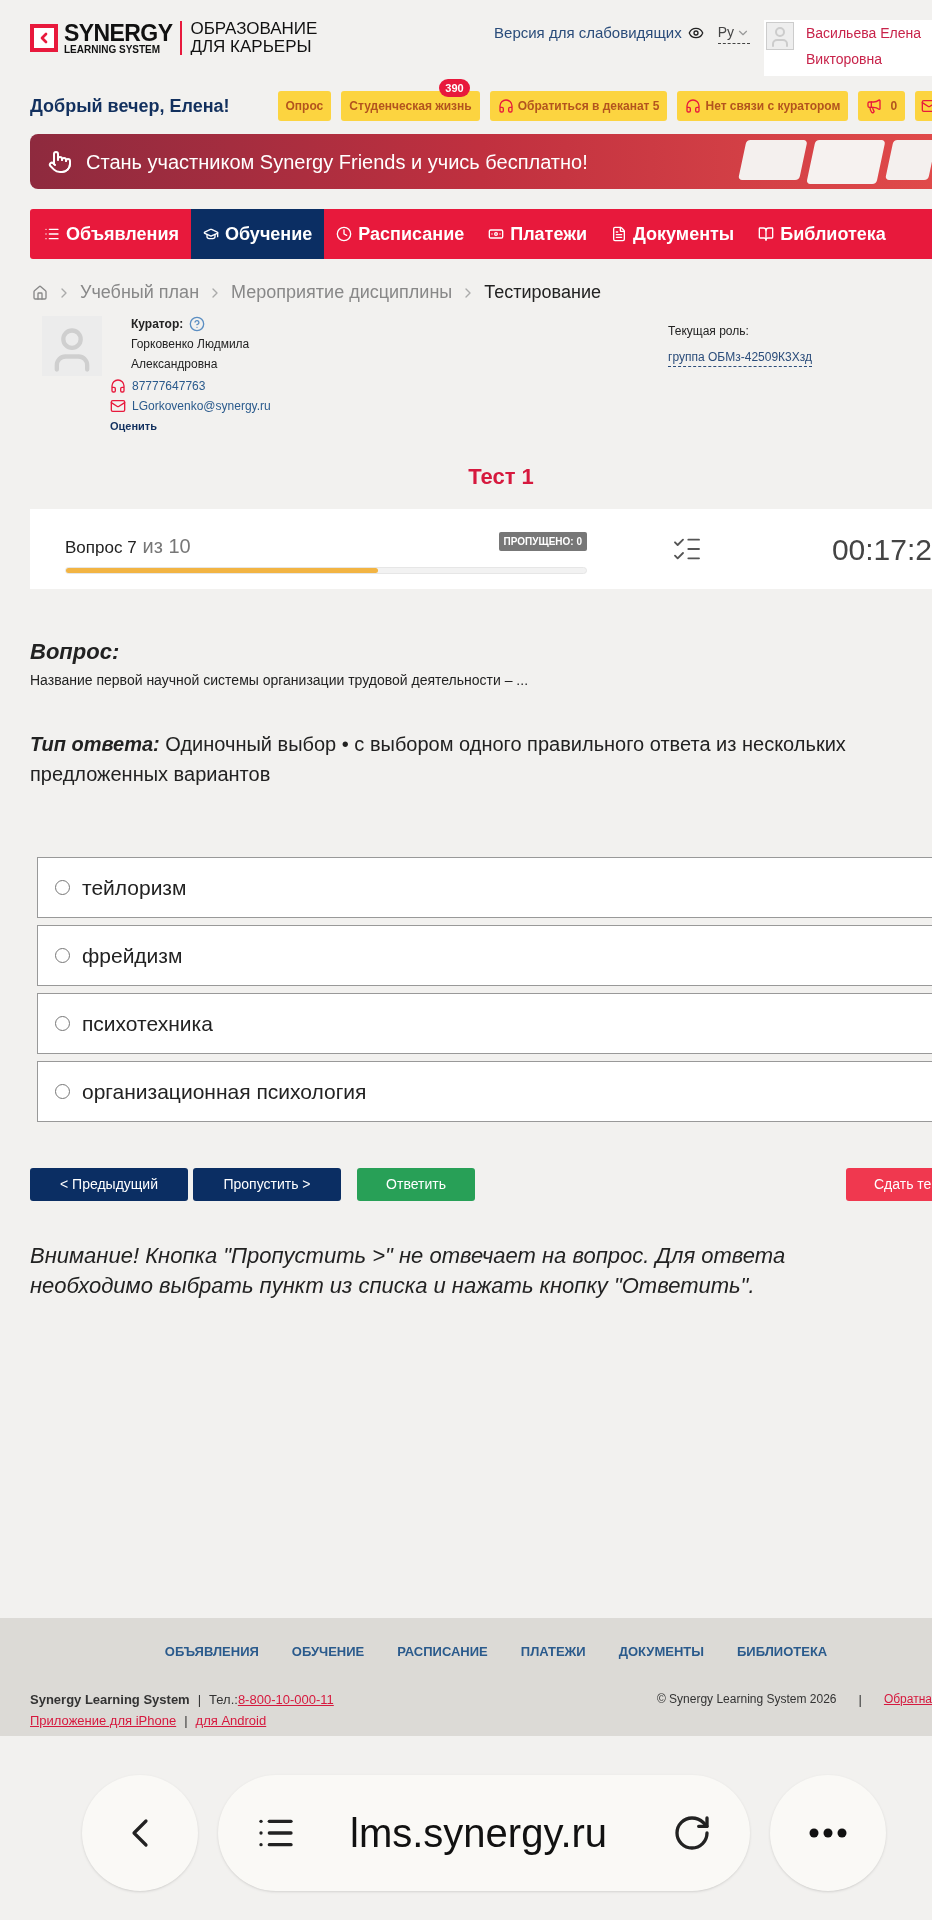  Describe the element at coordinates (828, 1833) in the screenshot. I see `more-dots-icon` at that location.